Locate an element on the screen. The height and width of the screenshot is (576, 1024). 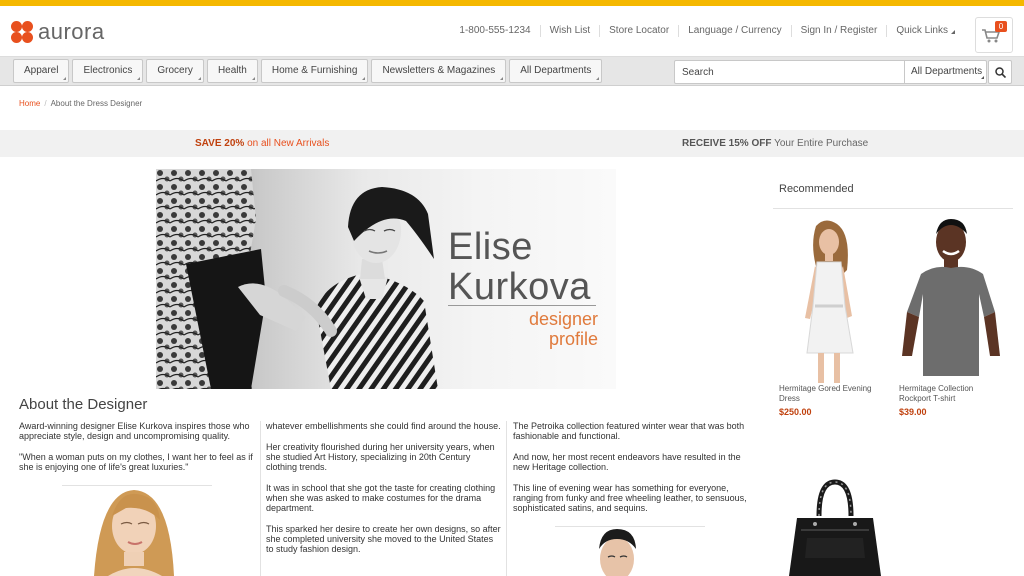
phone-number: 1-800-555-1234 is located at coordinates (495, 30).